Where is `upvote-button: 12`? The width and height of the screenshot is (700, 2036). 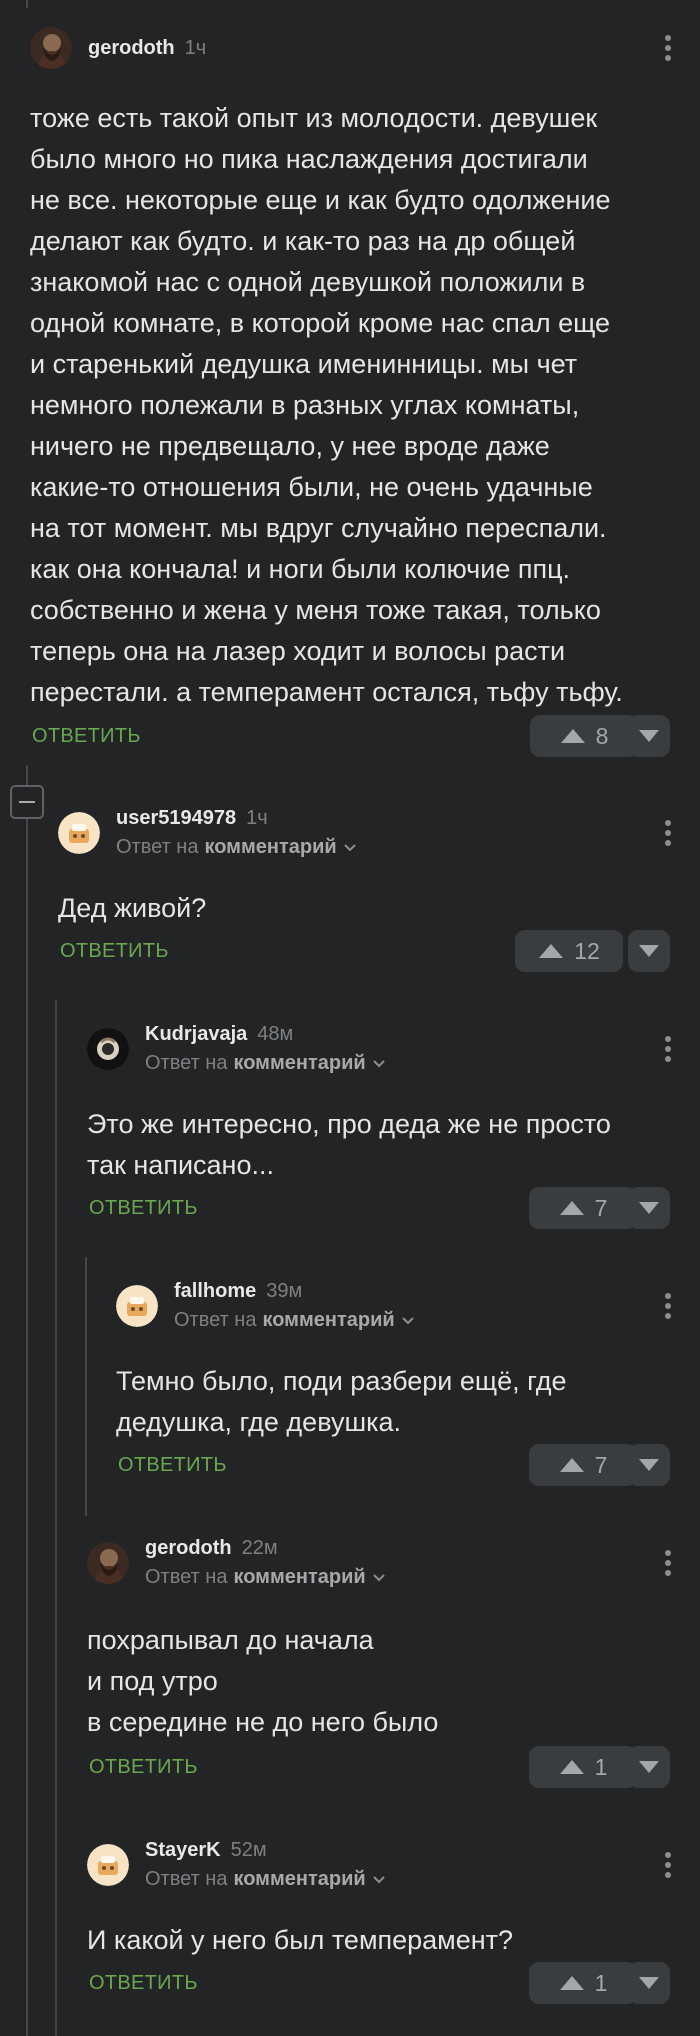
upvote-button: 12 is located at coordinates (569, 951).